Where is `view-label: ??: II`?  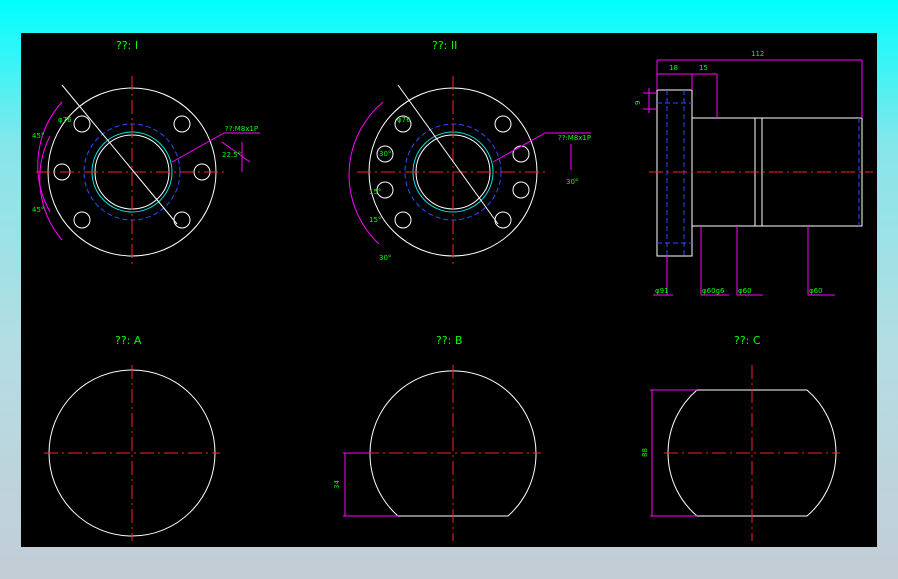
view-label: ??: II is located at coordinates (444, 45).